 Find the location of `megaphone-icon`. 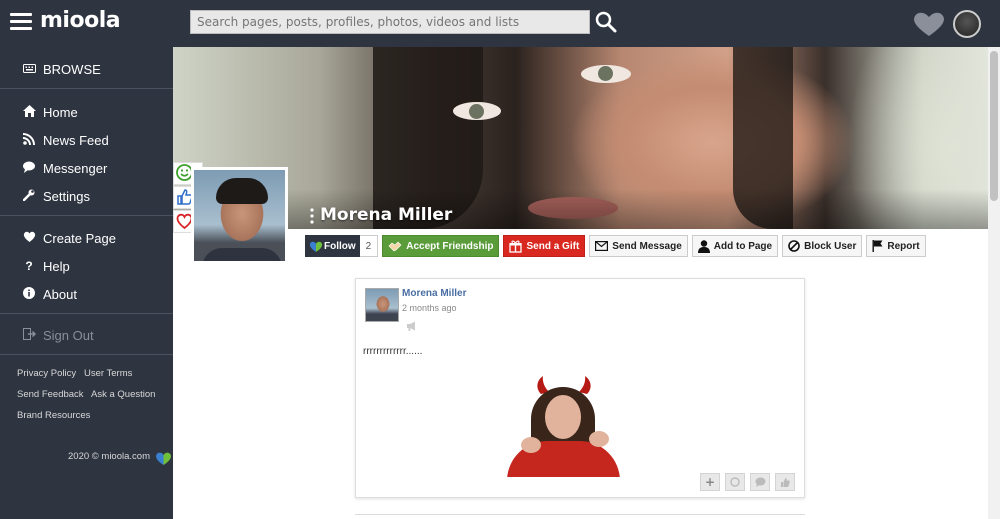

megaphone-icon is located at coordinates (411, 323).